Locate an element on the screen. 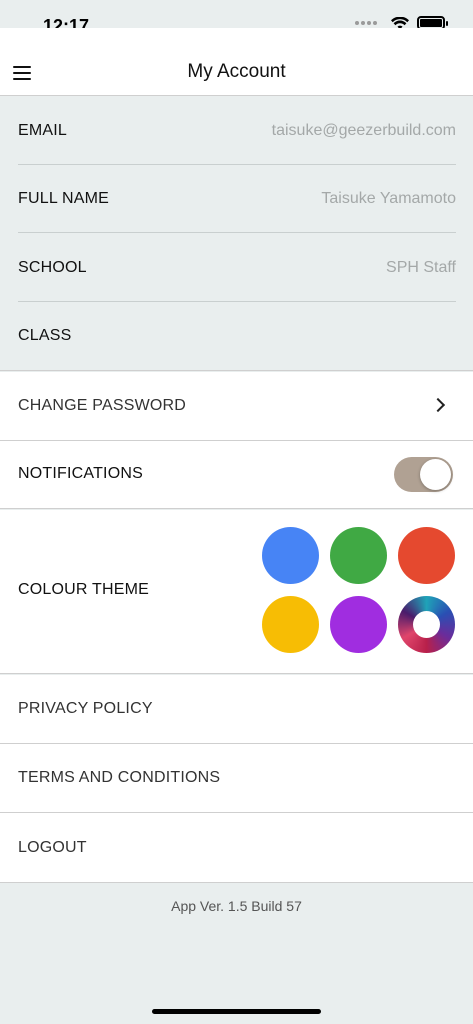  nav-bar: My Account is located at coordinates (236, 62).